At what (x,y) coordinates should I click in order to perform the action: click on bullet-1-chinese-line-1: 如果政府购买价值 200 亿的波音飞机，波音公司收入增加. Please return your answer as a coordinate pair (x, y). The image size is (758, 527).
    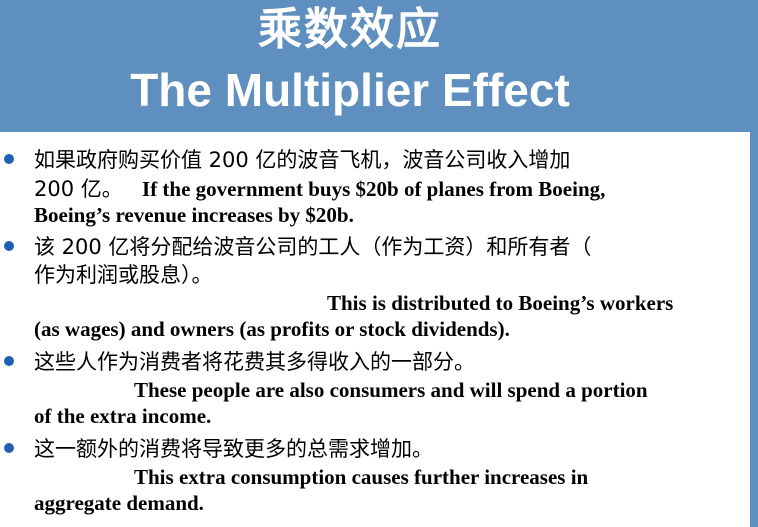
    Looking at the image, I should click on (302, 160).